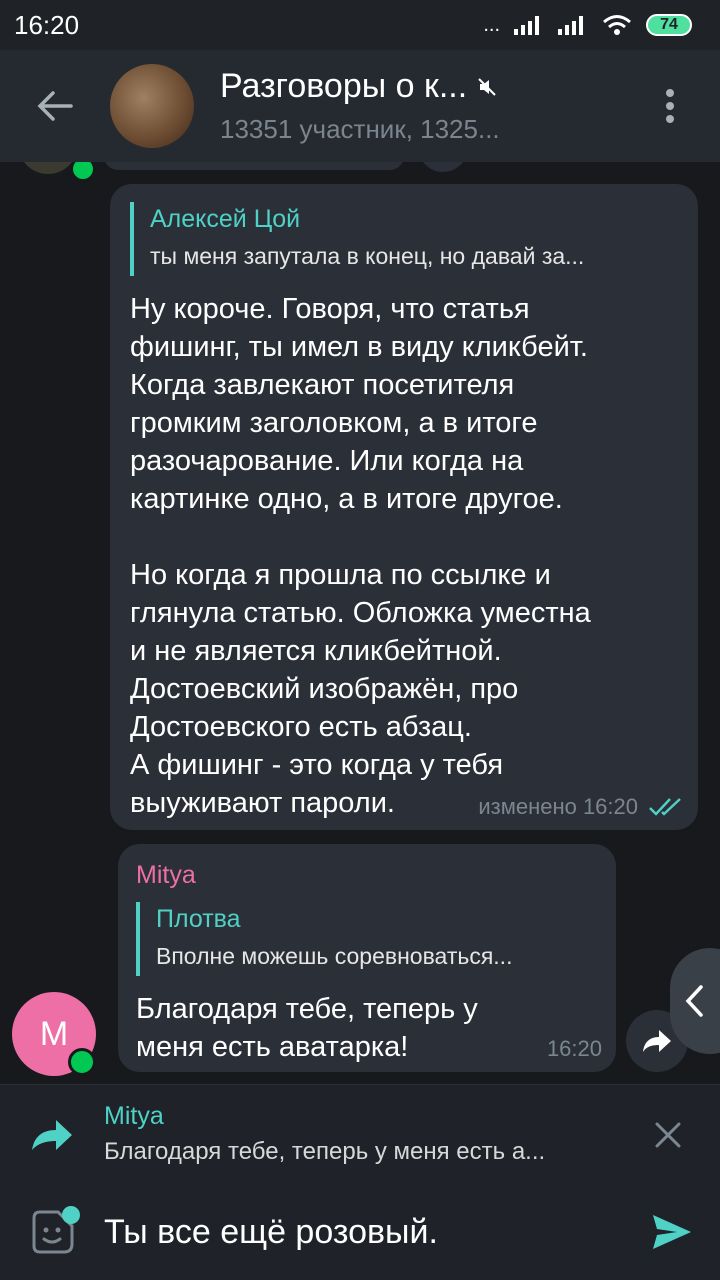 The height and width of the screenshot is (1280, 720). What do you see at coordinates (254, 166) in the screenshot?
I see `message-bubble-partial` at bounding box center [254, 166].